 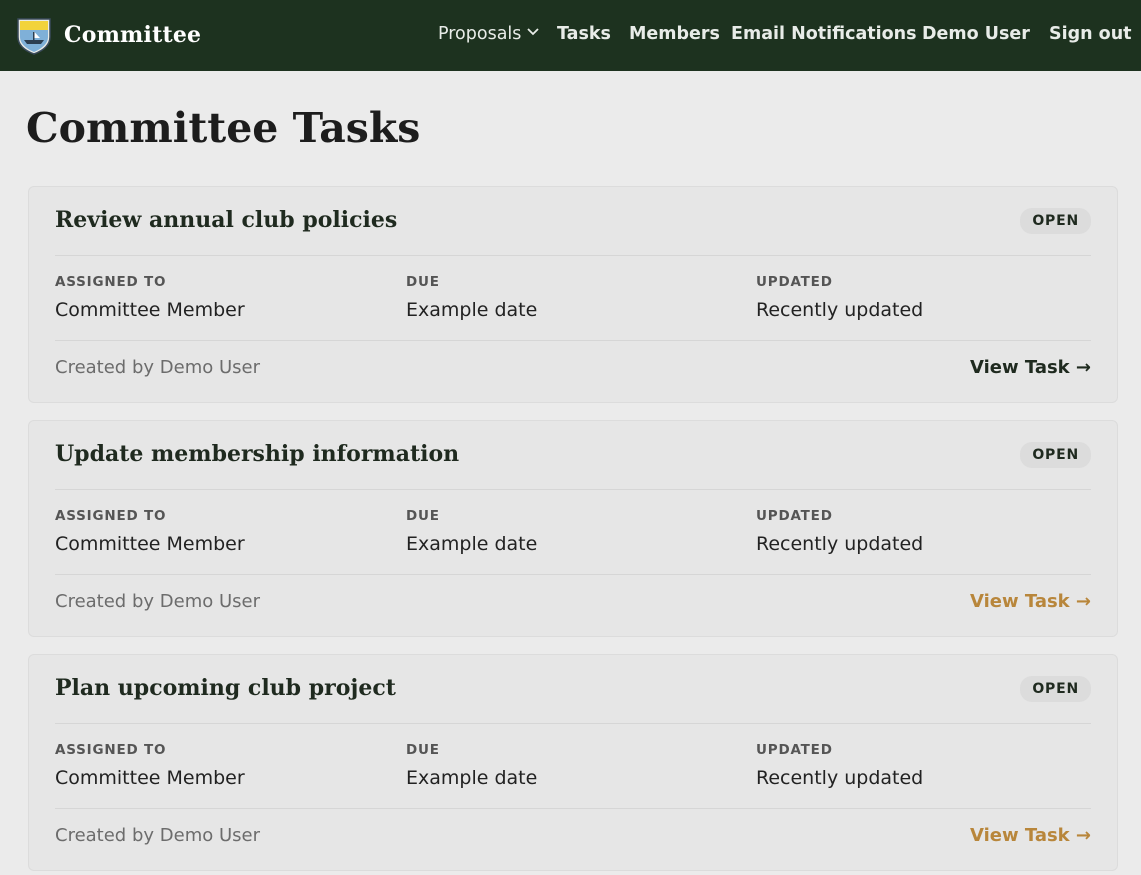 What do you see at coordinates (34, 36) in the screenshot?
I see `club-crest-icon` at bounding box center [34, 36].